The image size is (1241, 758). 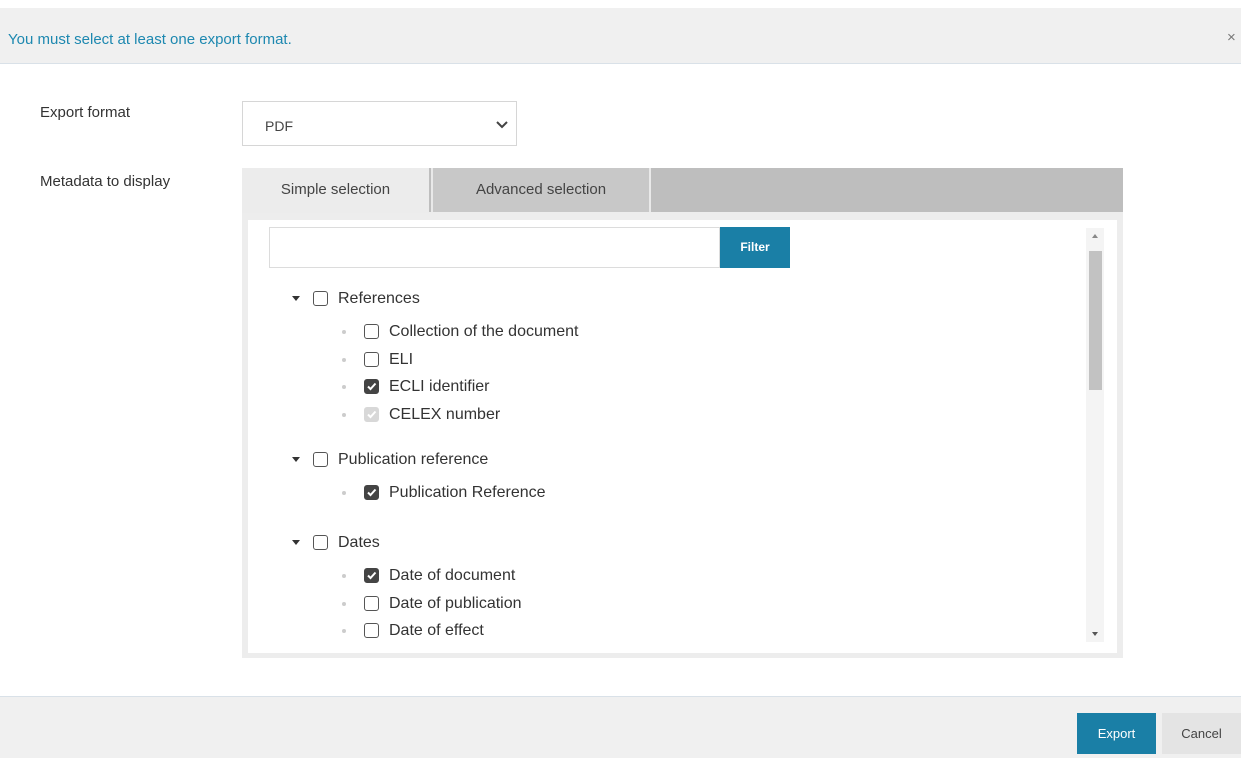 What do you see at coordinates (755, 247) in the screenshot?
I see `filter-button: Filter` at bounding box center [755, 247].